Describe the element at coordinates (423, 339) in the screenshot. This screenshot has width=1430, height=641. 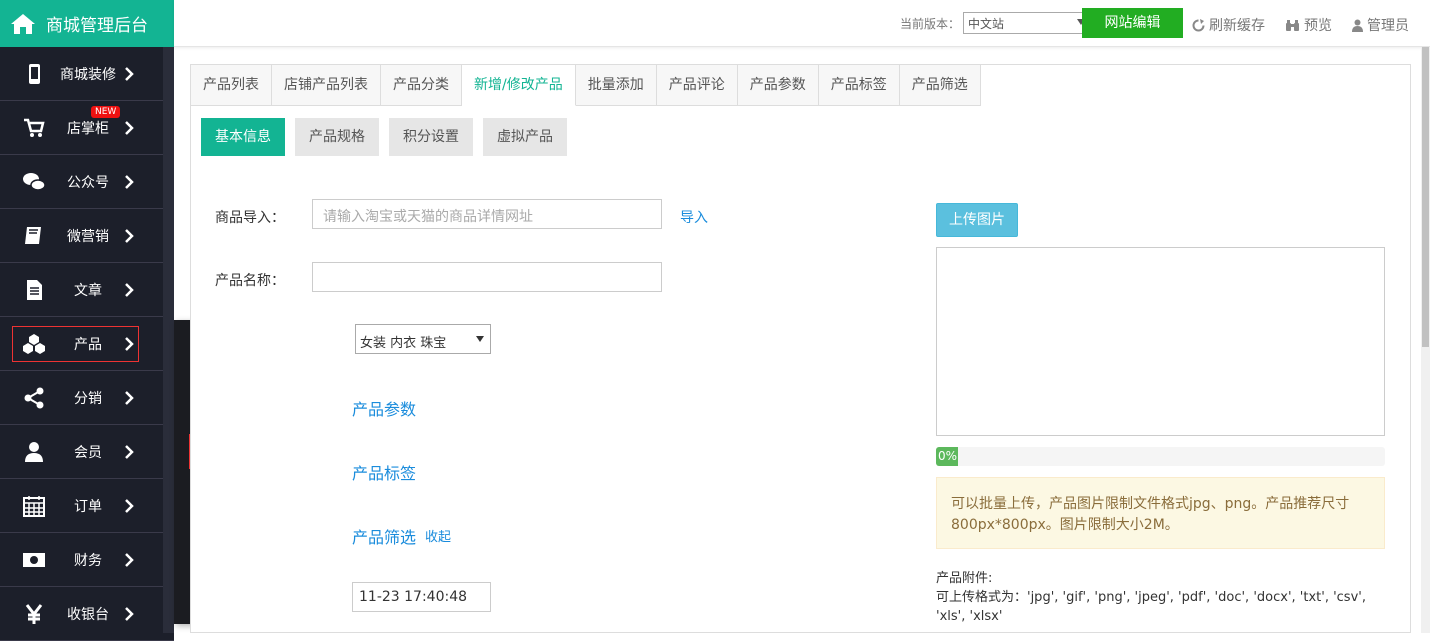
I see `category-select: 女装 内衣 珠宝` at that location.